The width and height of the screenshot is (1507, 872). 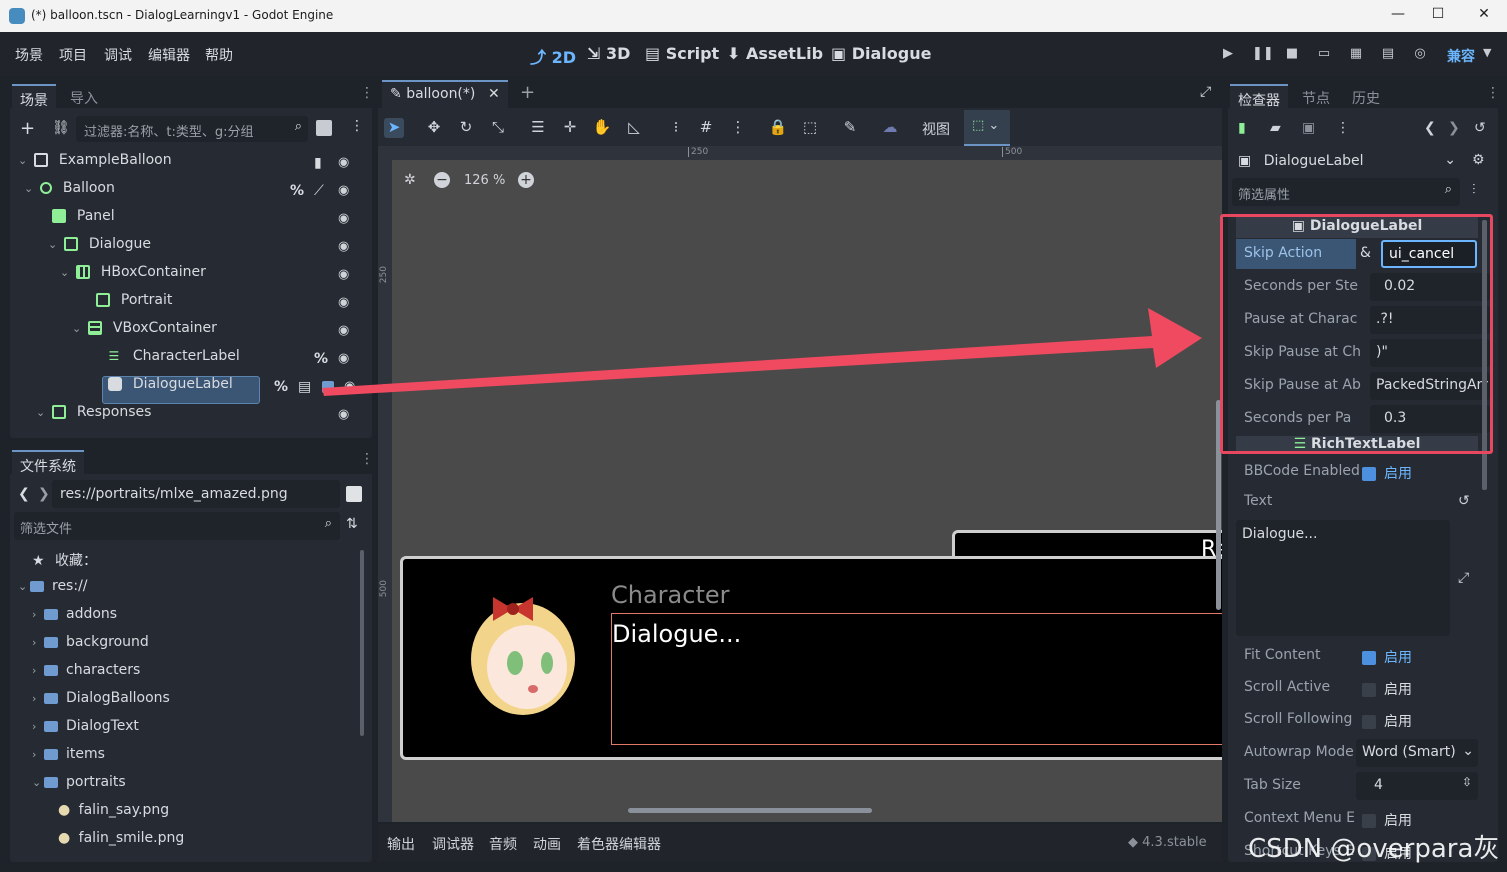 What do you see at coordinates (762, 352) in the screenshot?
I see `annotation-arrow` at bounding box center [762, 352].